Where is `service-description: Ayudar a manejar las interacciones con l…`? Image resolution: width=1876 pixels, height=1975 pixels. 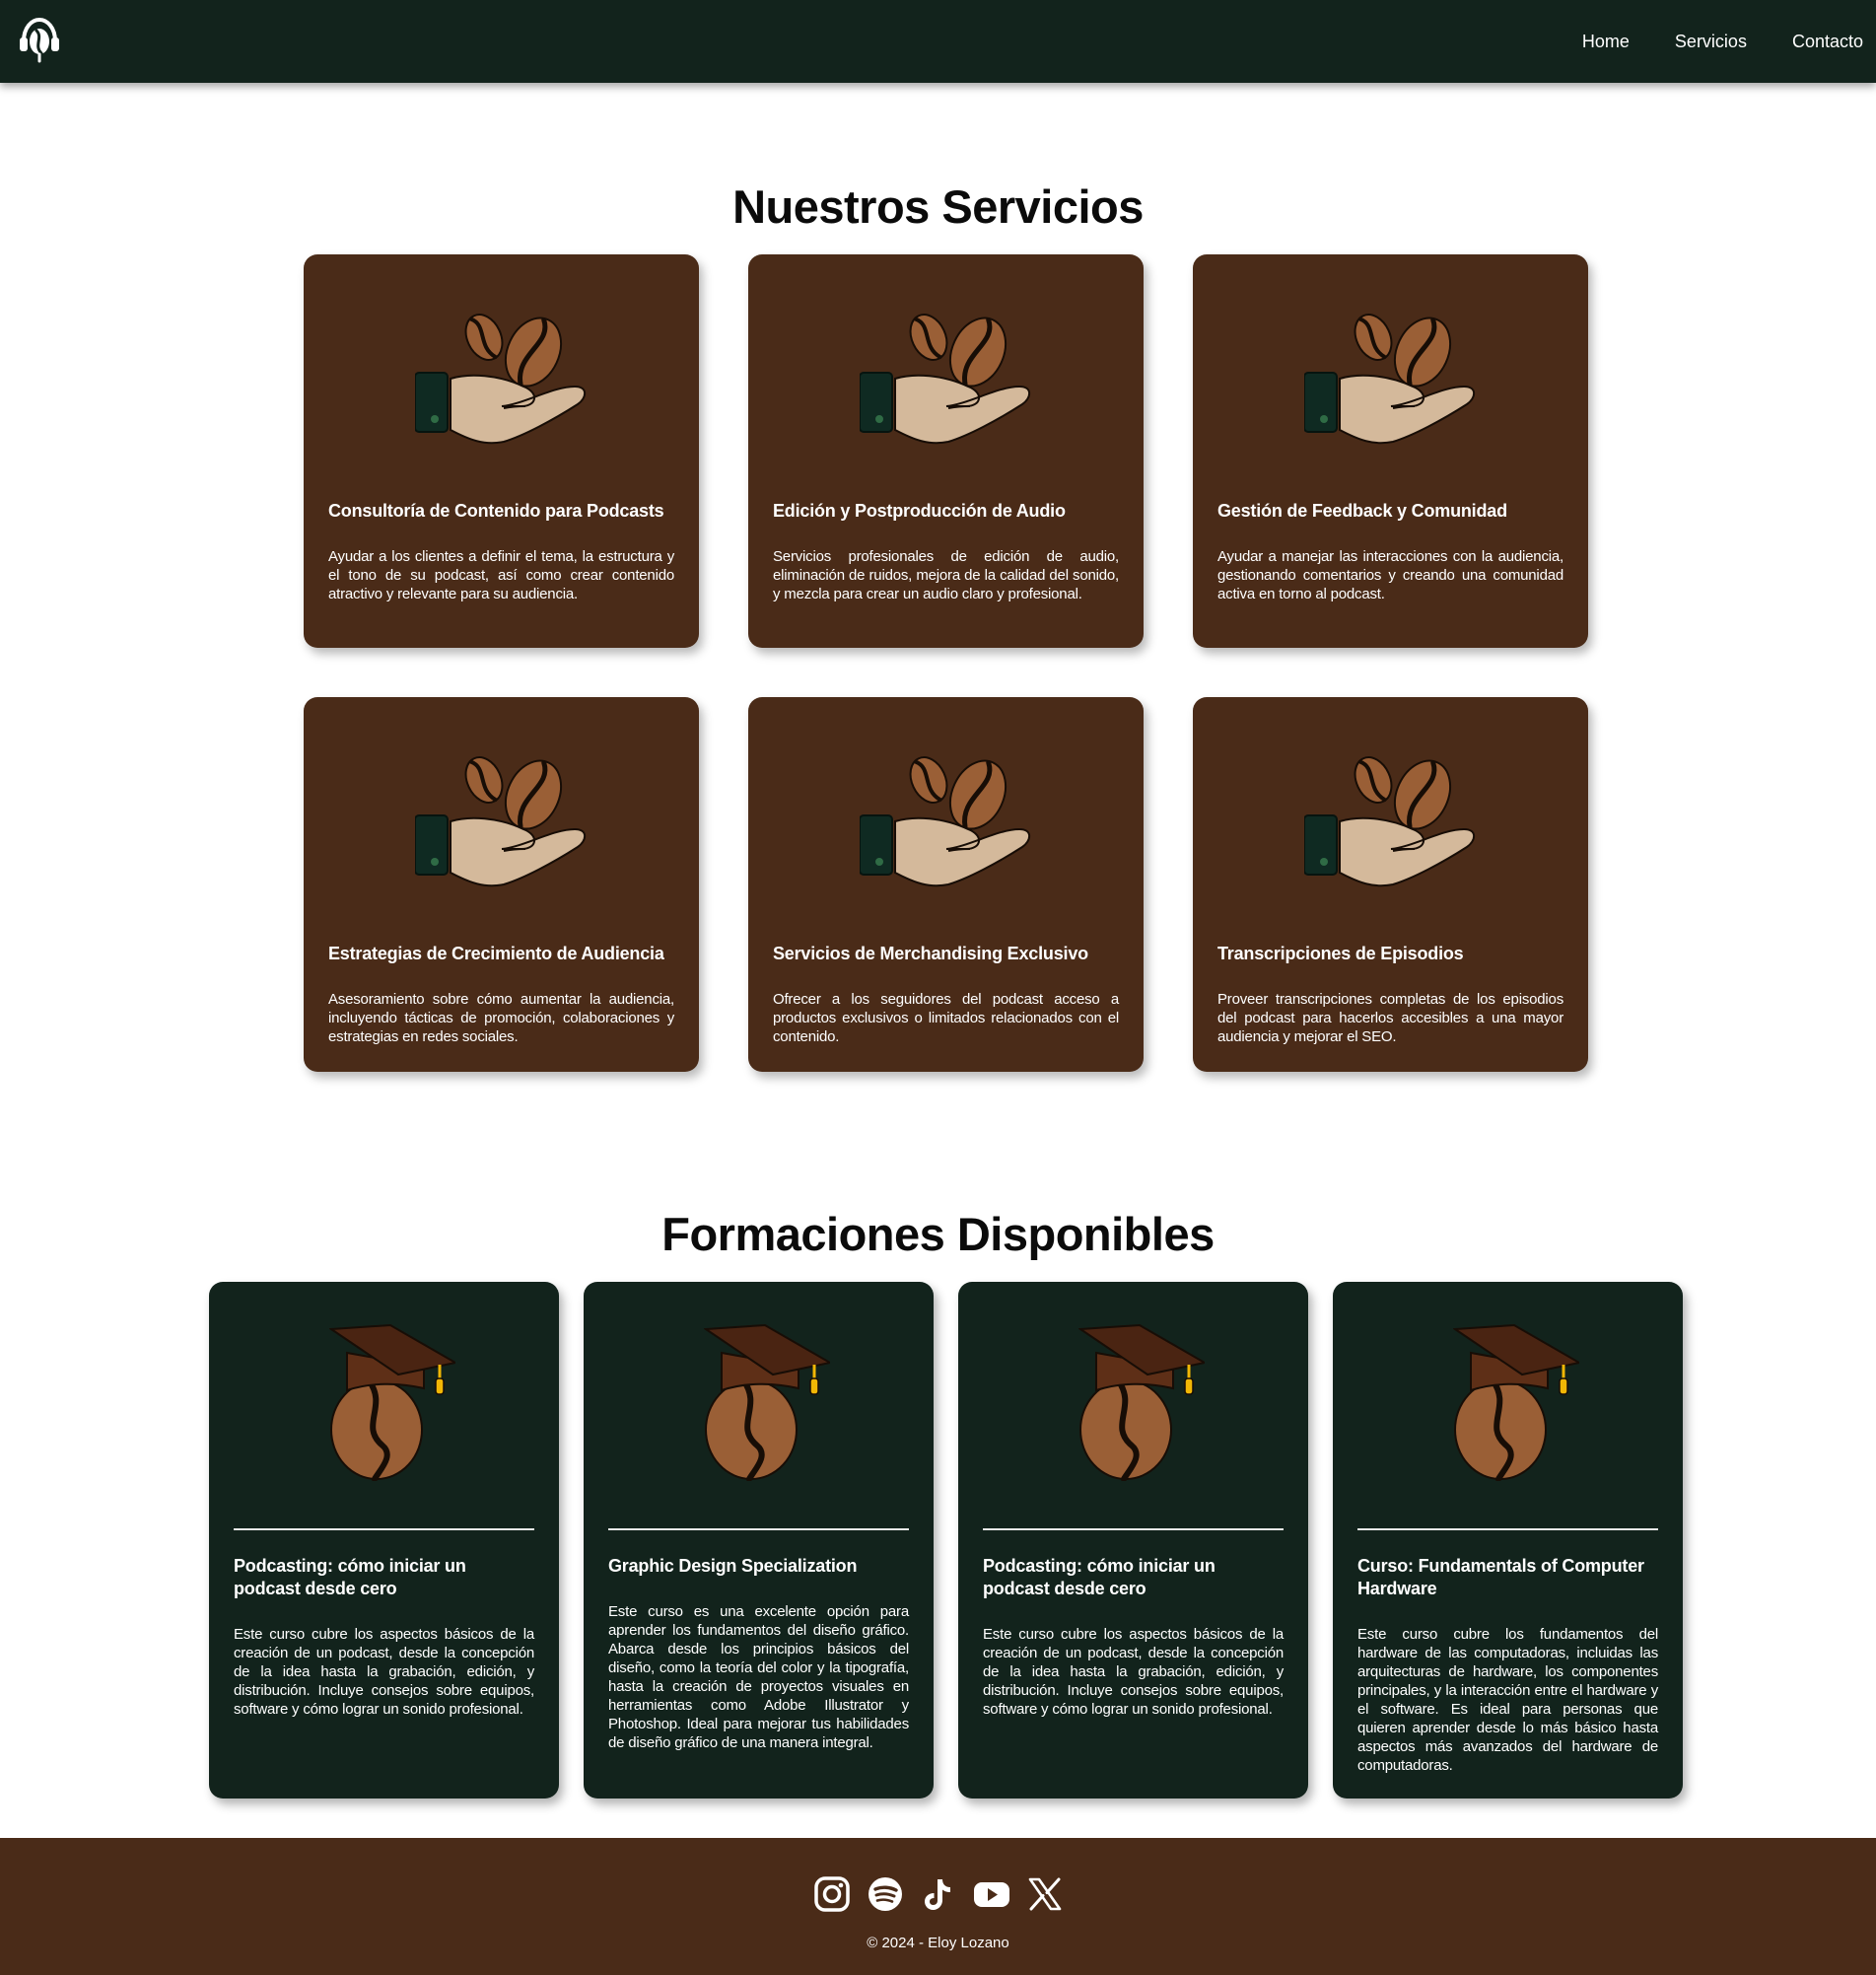 service-description: Ayudar a manejar las interacciones con l… is located at coordinates (1390, 575).